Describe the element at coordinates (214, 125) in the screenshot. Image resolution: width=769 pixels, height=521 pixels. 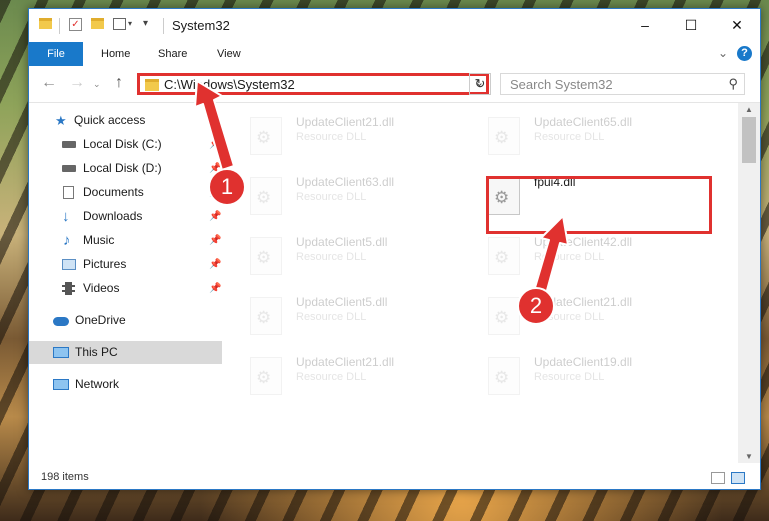
I see `arrow-1-to-address` at that location.